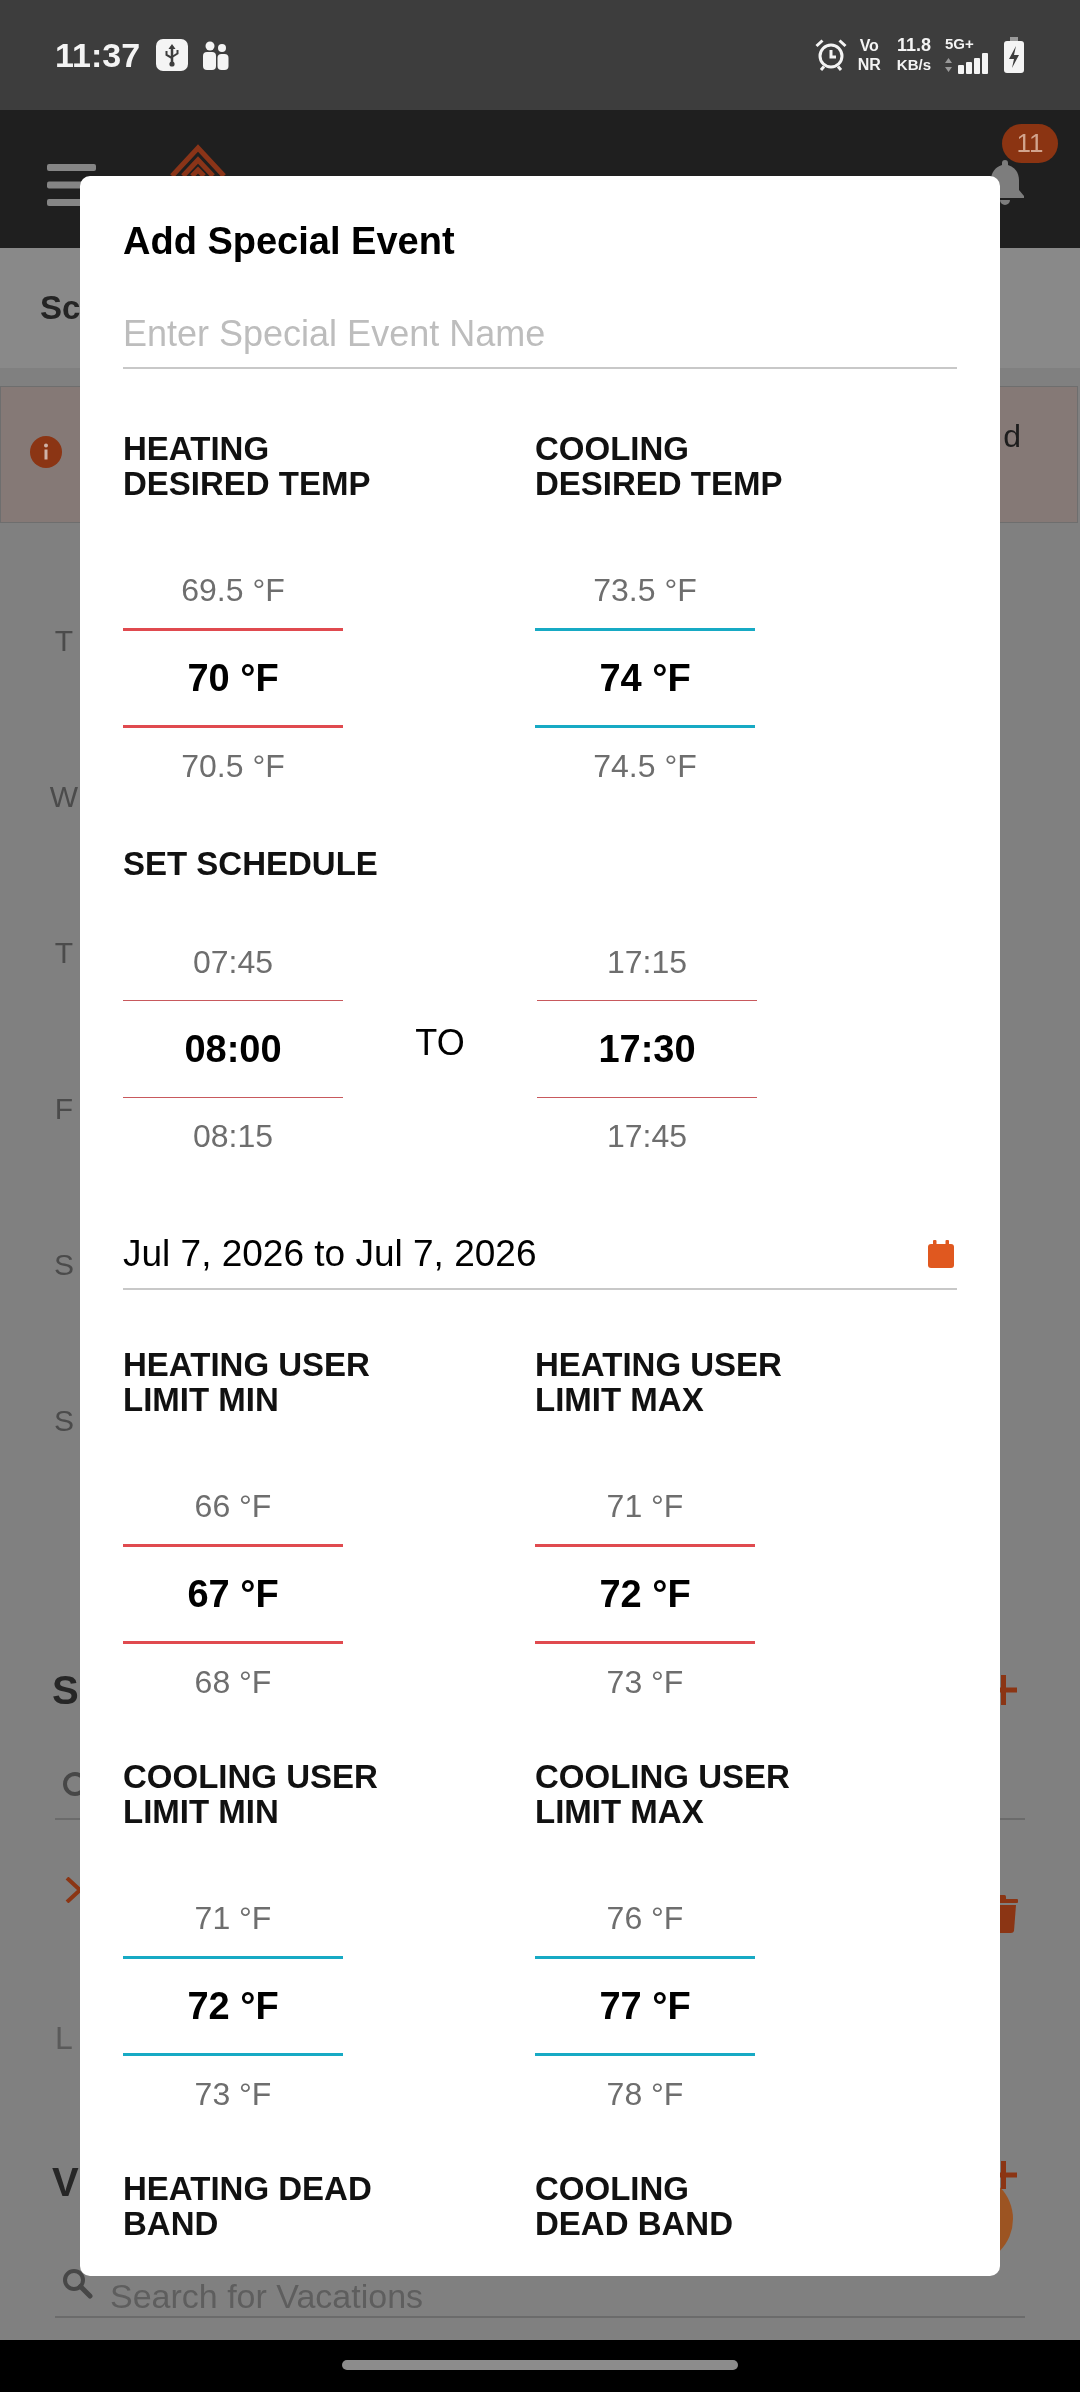 The image size is (1080, 2392). I want to click on picker-option: 77 °F, so click(645, 2006).